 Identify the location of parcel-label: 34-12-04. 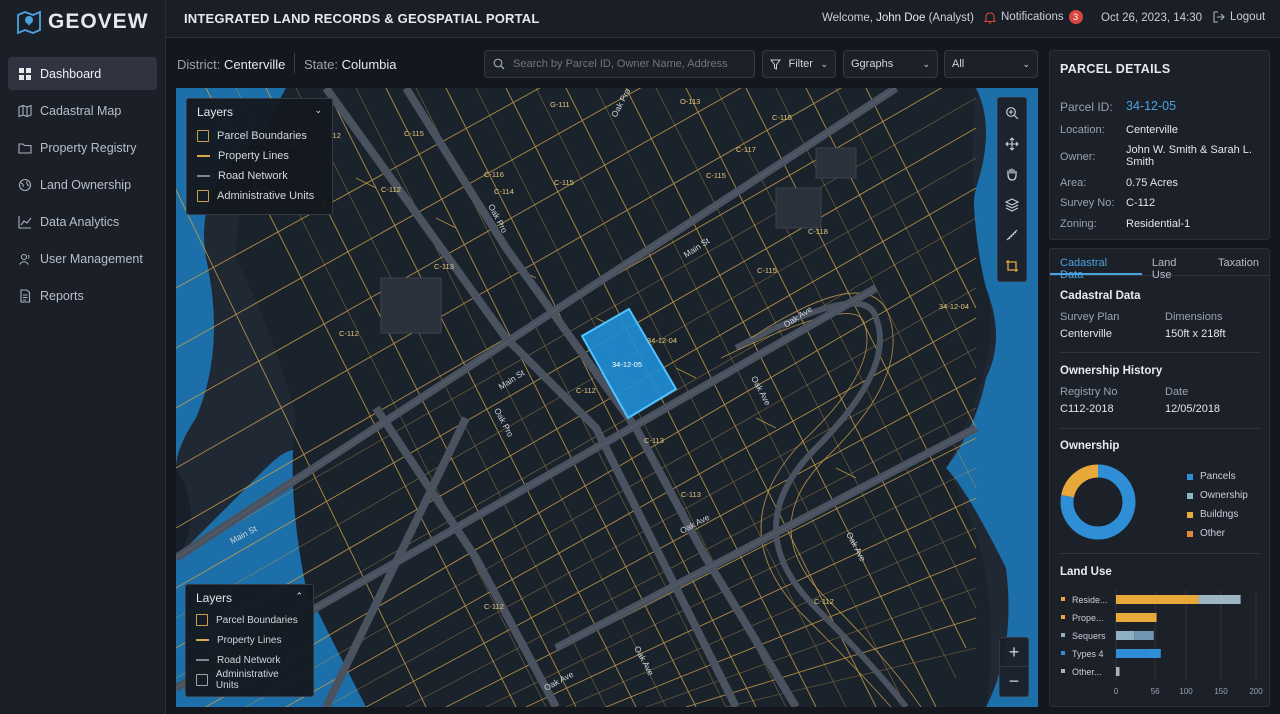
(954, 306).